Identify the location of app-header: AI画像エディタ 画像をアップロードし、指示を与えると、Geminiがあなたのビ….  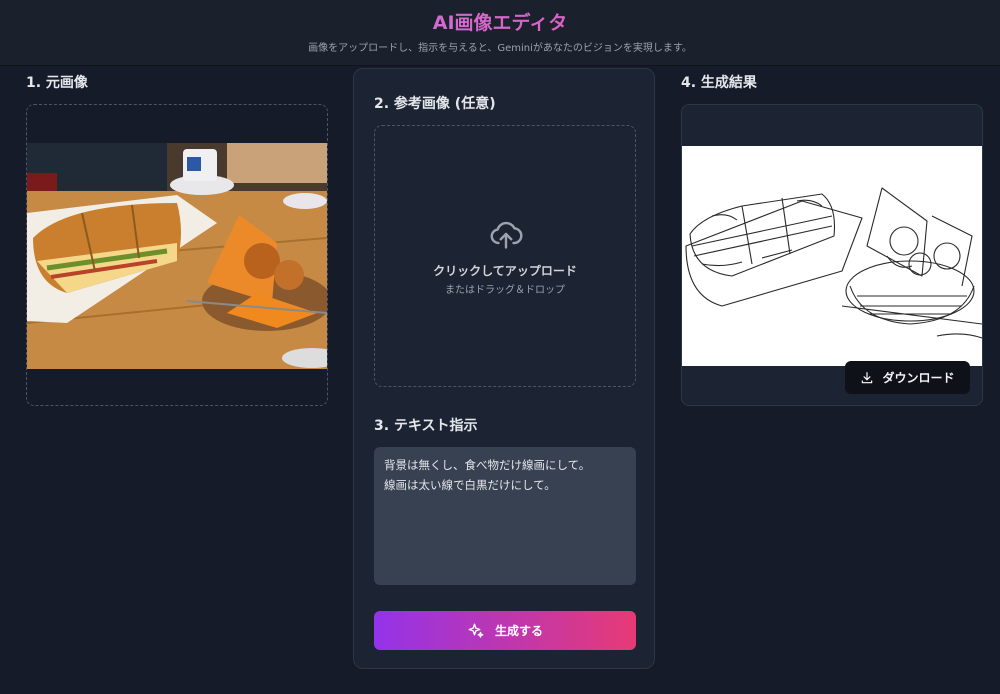
(500, 33).